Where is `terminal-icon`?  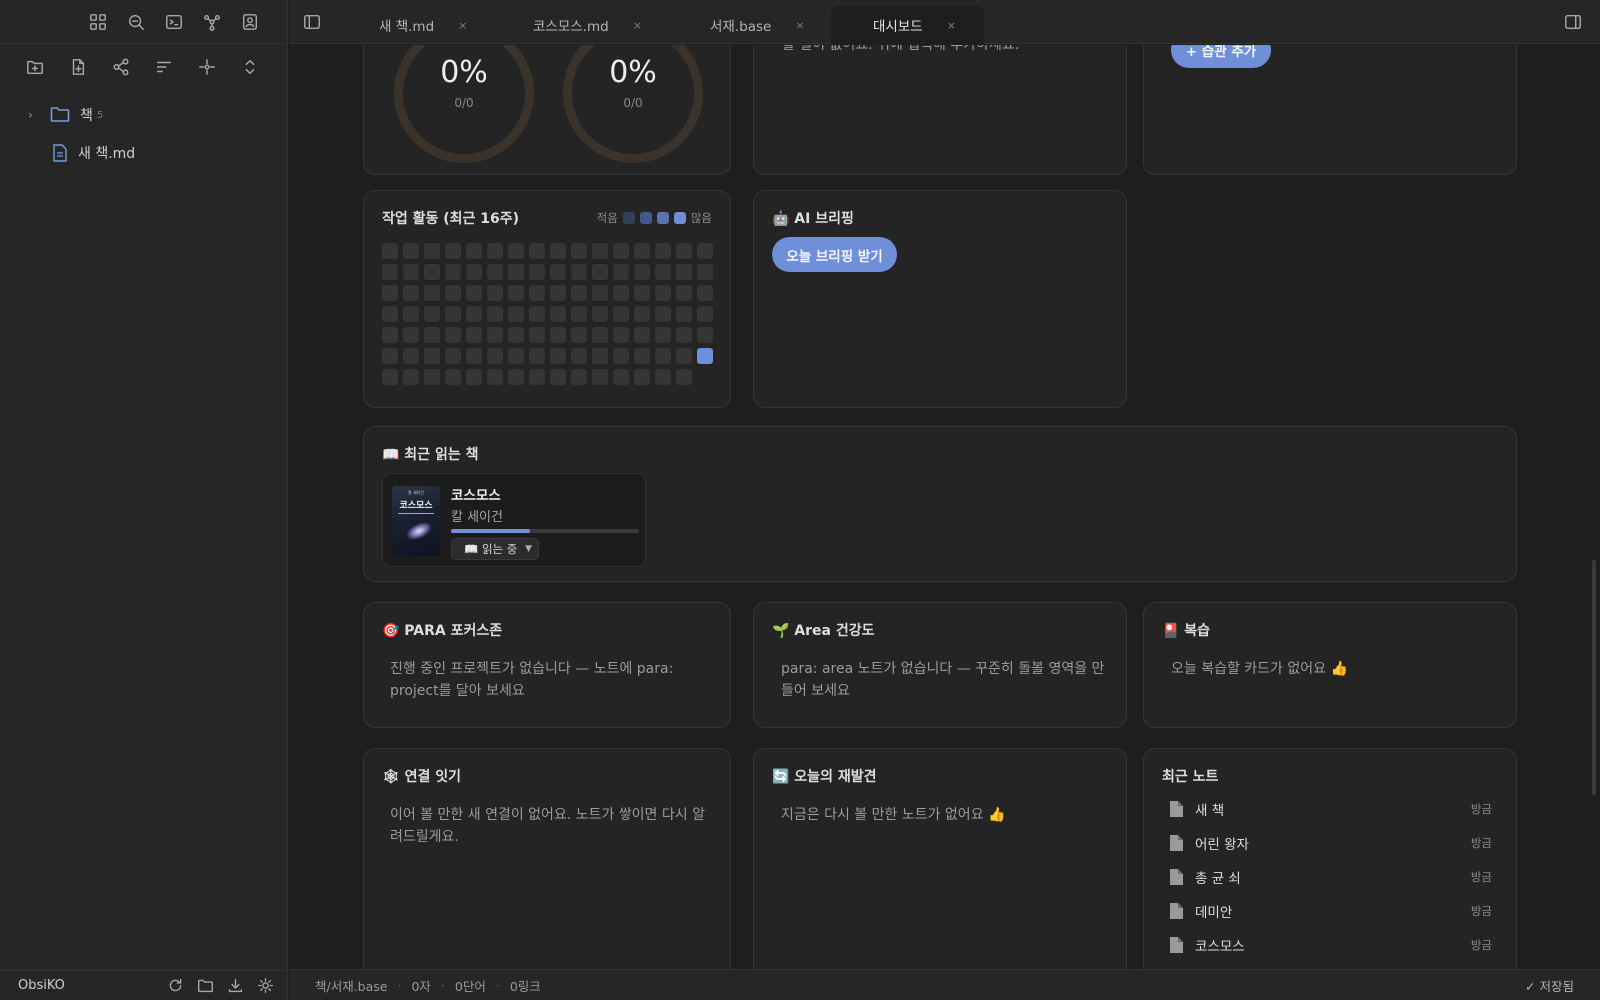
terminal-icon is located at coordinates (174, 22).